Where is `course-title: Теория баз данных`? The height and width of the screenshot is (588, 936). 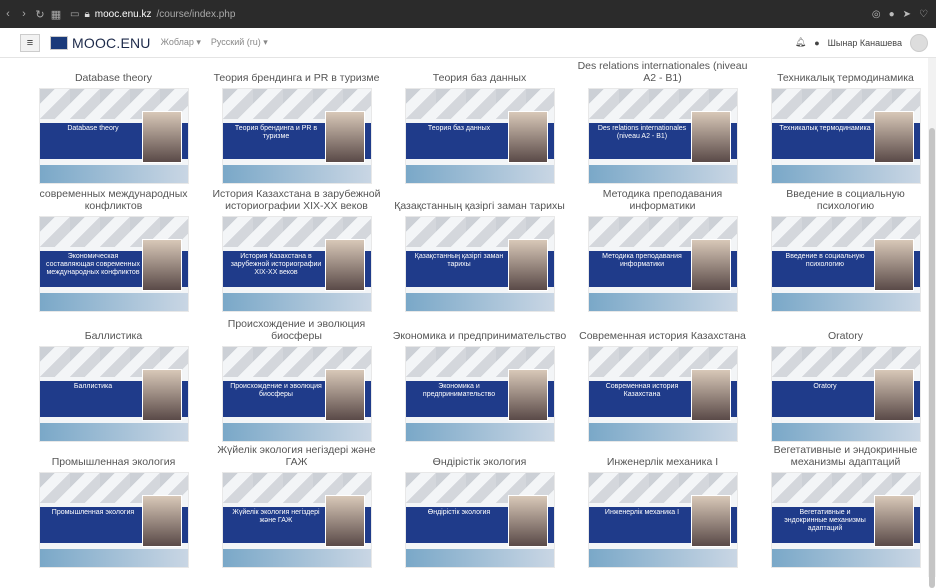
course-title: Теория баз данных is located at coordinates (479, 72).